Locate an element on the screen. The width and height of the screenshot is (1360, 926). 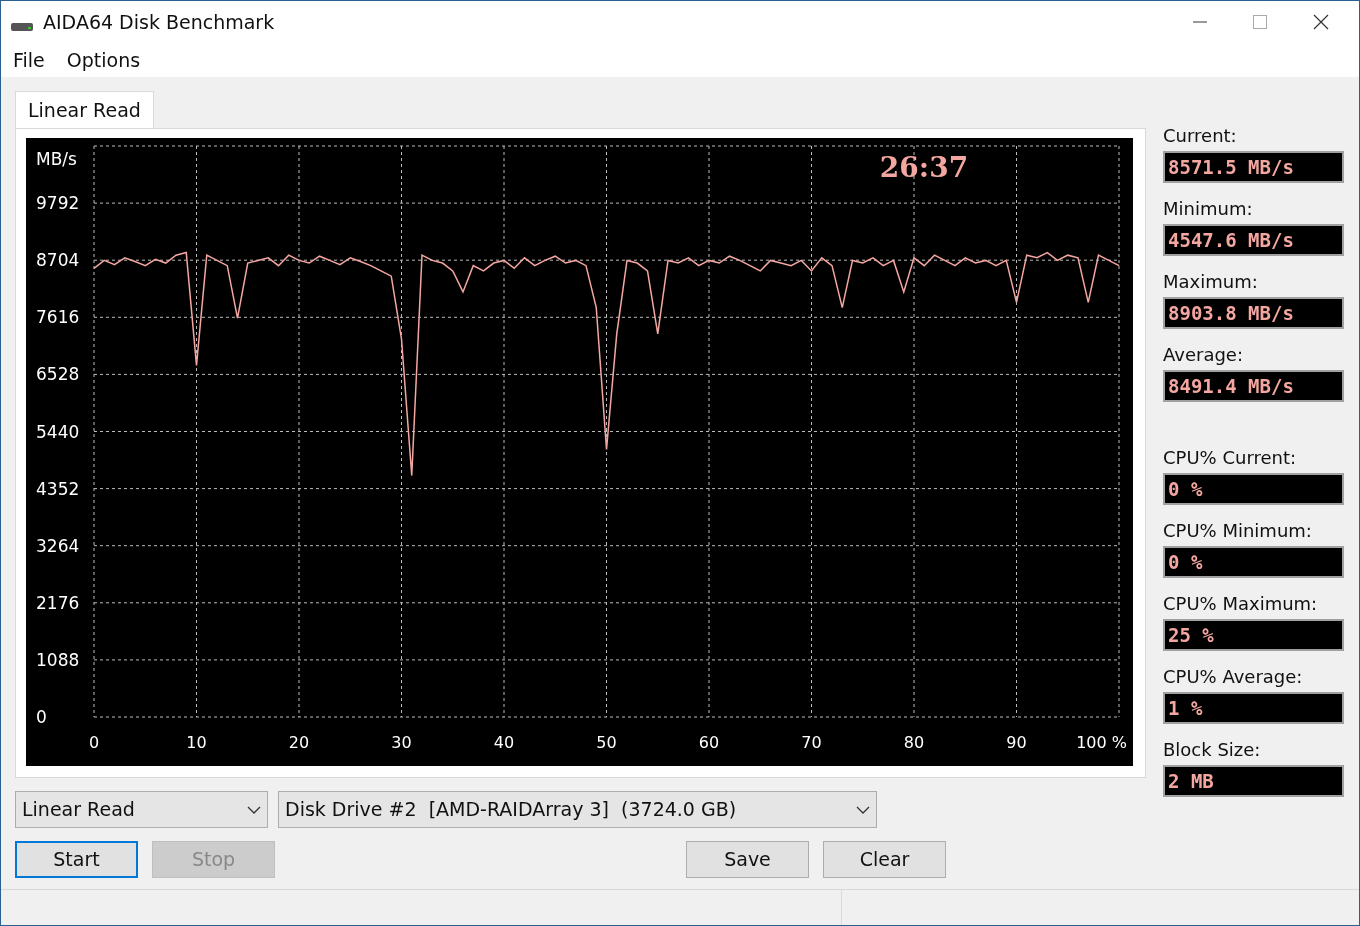
y-axis-label: MB/s is located at coordinates (56, 159).